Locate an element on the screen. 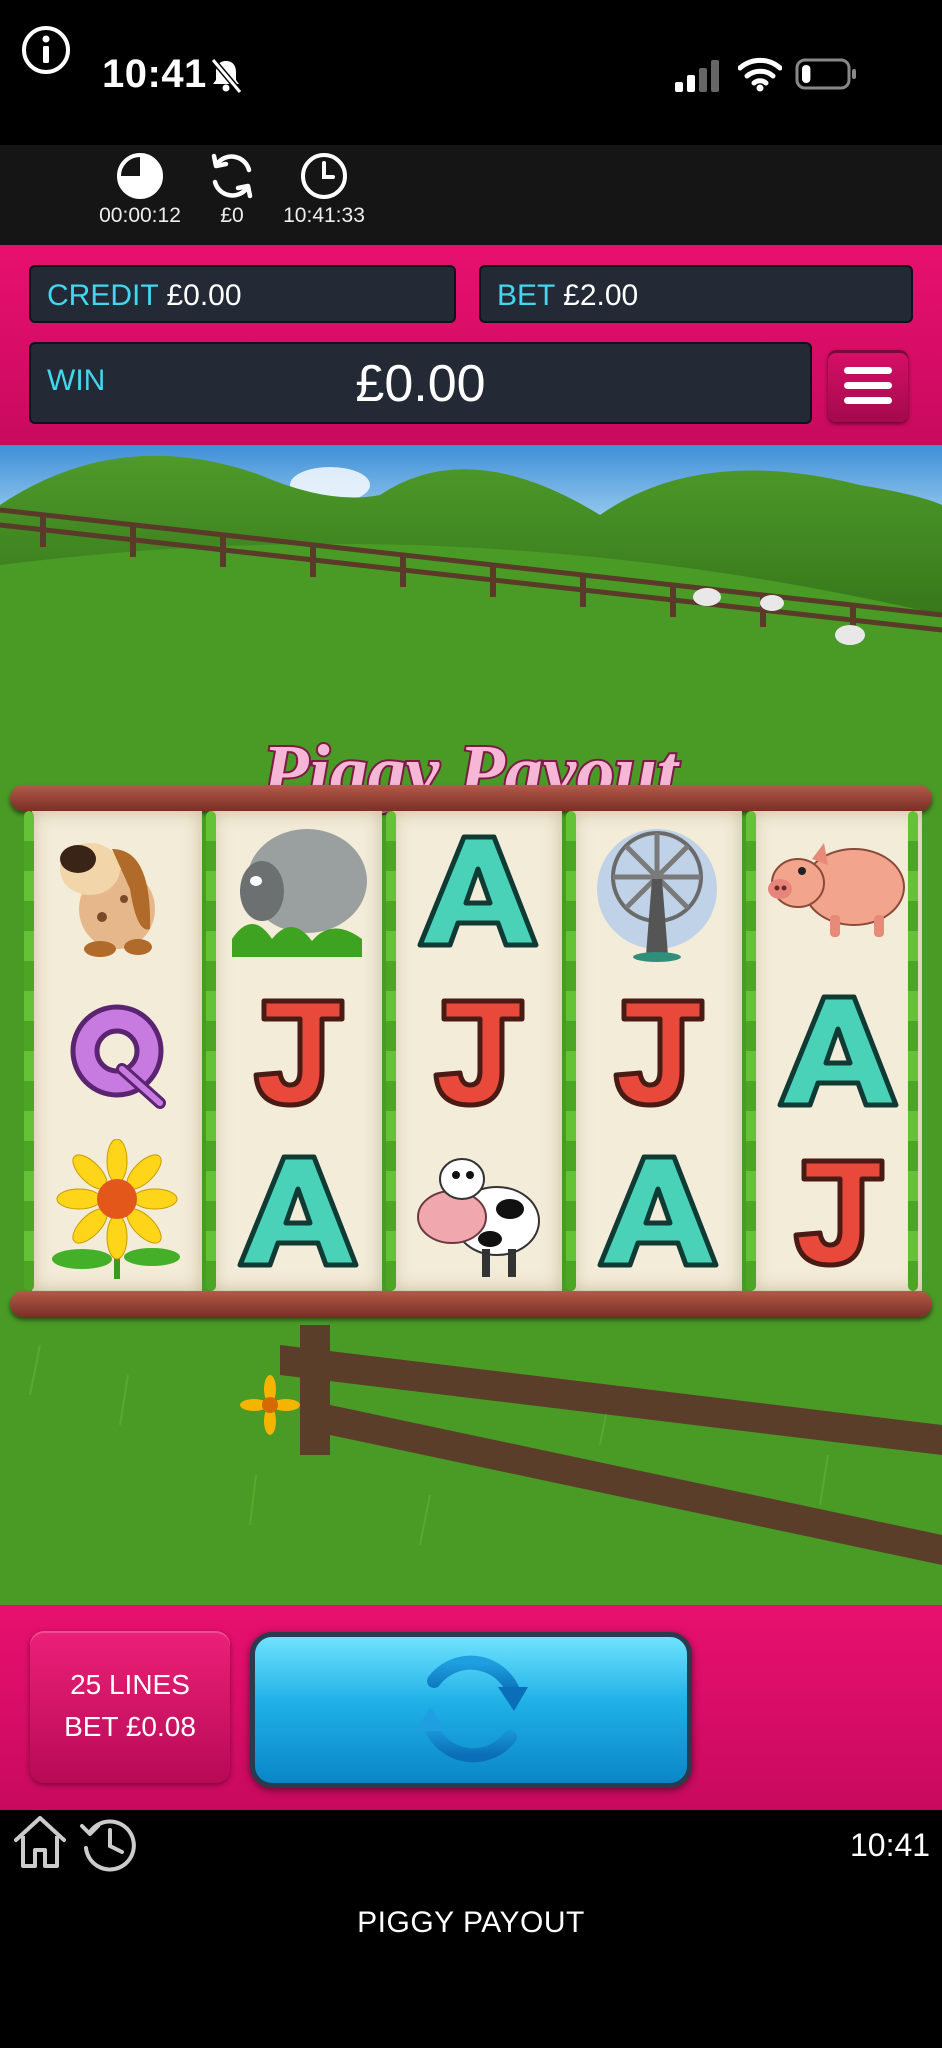  pig-icon is located at coordinates (836, 890).